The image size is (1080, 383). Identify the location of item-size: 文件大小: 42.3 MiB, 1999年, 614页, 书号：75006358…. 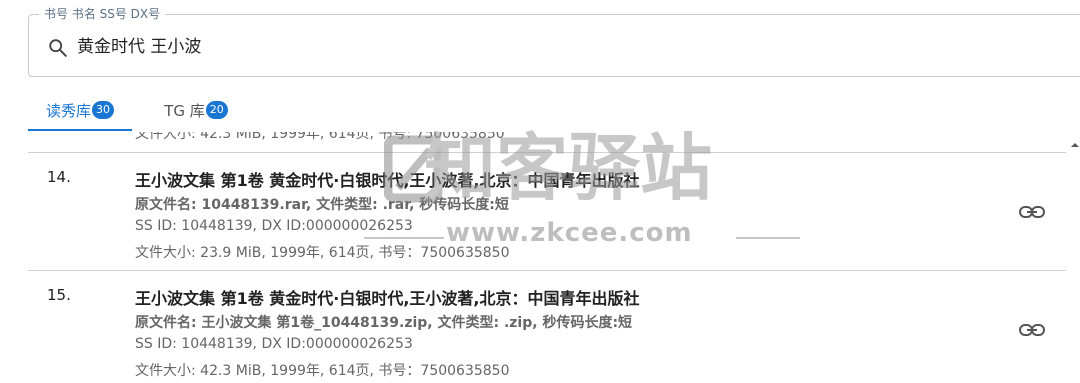
(322, 371).